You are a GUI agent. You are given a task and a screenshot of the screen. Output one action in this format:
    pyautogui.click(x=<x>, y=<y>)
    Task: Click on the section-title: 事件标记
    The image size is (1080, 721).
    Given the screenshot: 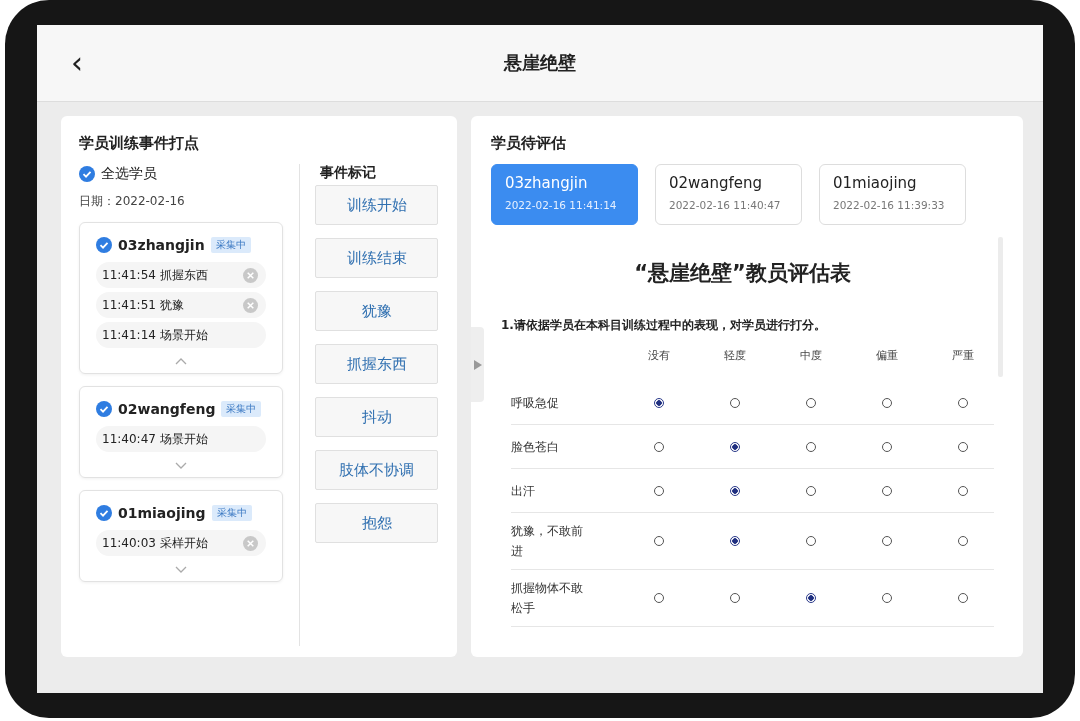 What is the action you would take?
    pyautogui.click(x=348, y=173)
    